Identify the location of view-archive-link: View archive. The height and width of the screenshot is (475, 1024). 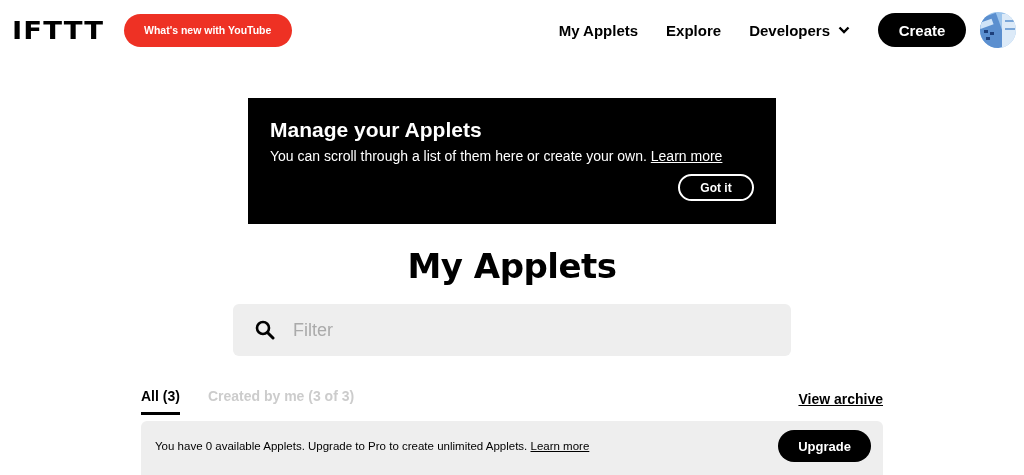
(840, 399).